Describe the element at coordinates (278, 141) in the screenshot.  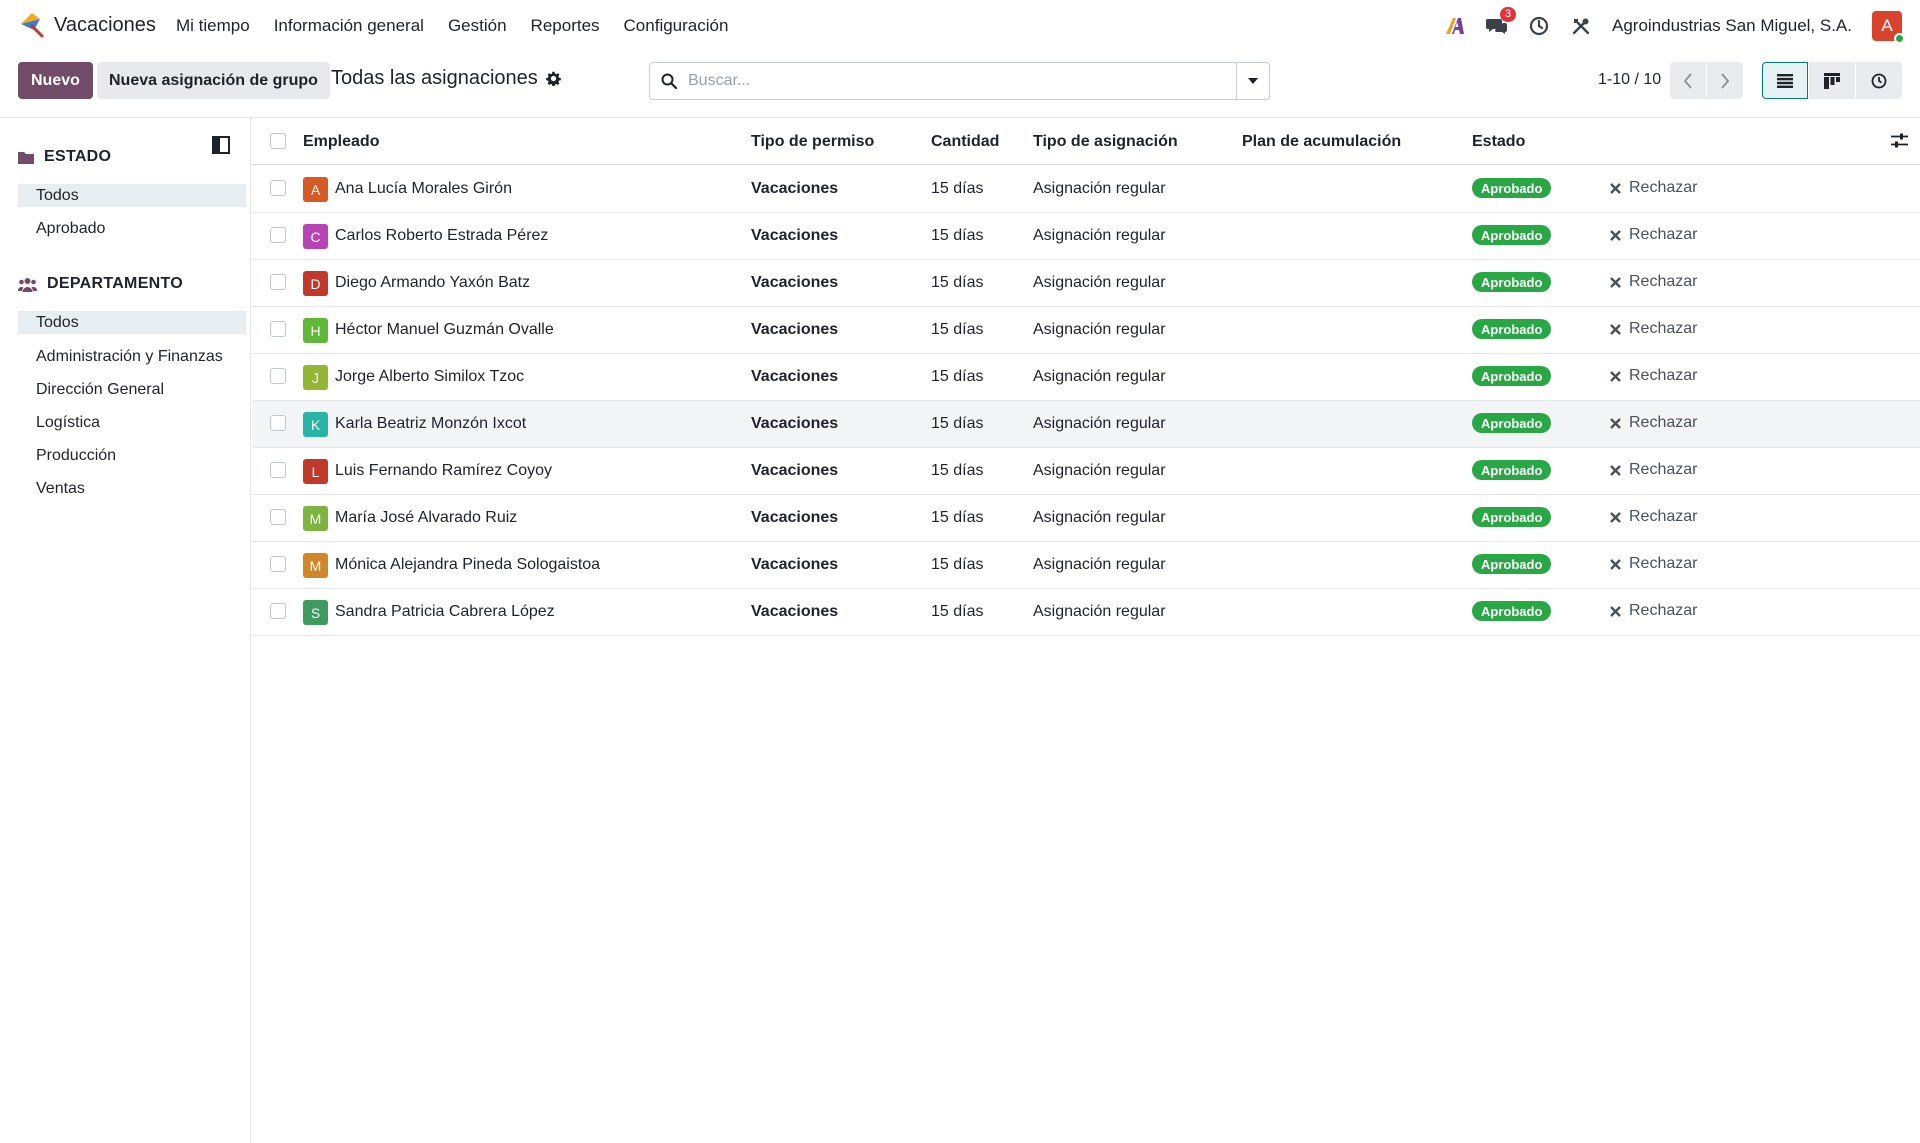
I see `select-all-checkbox` at that location.